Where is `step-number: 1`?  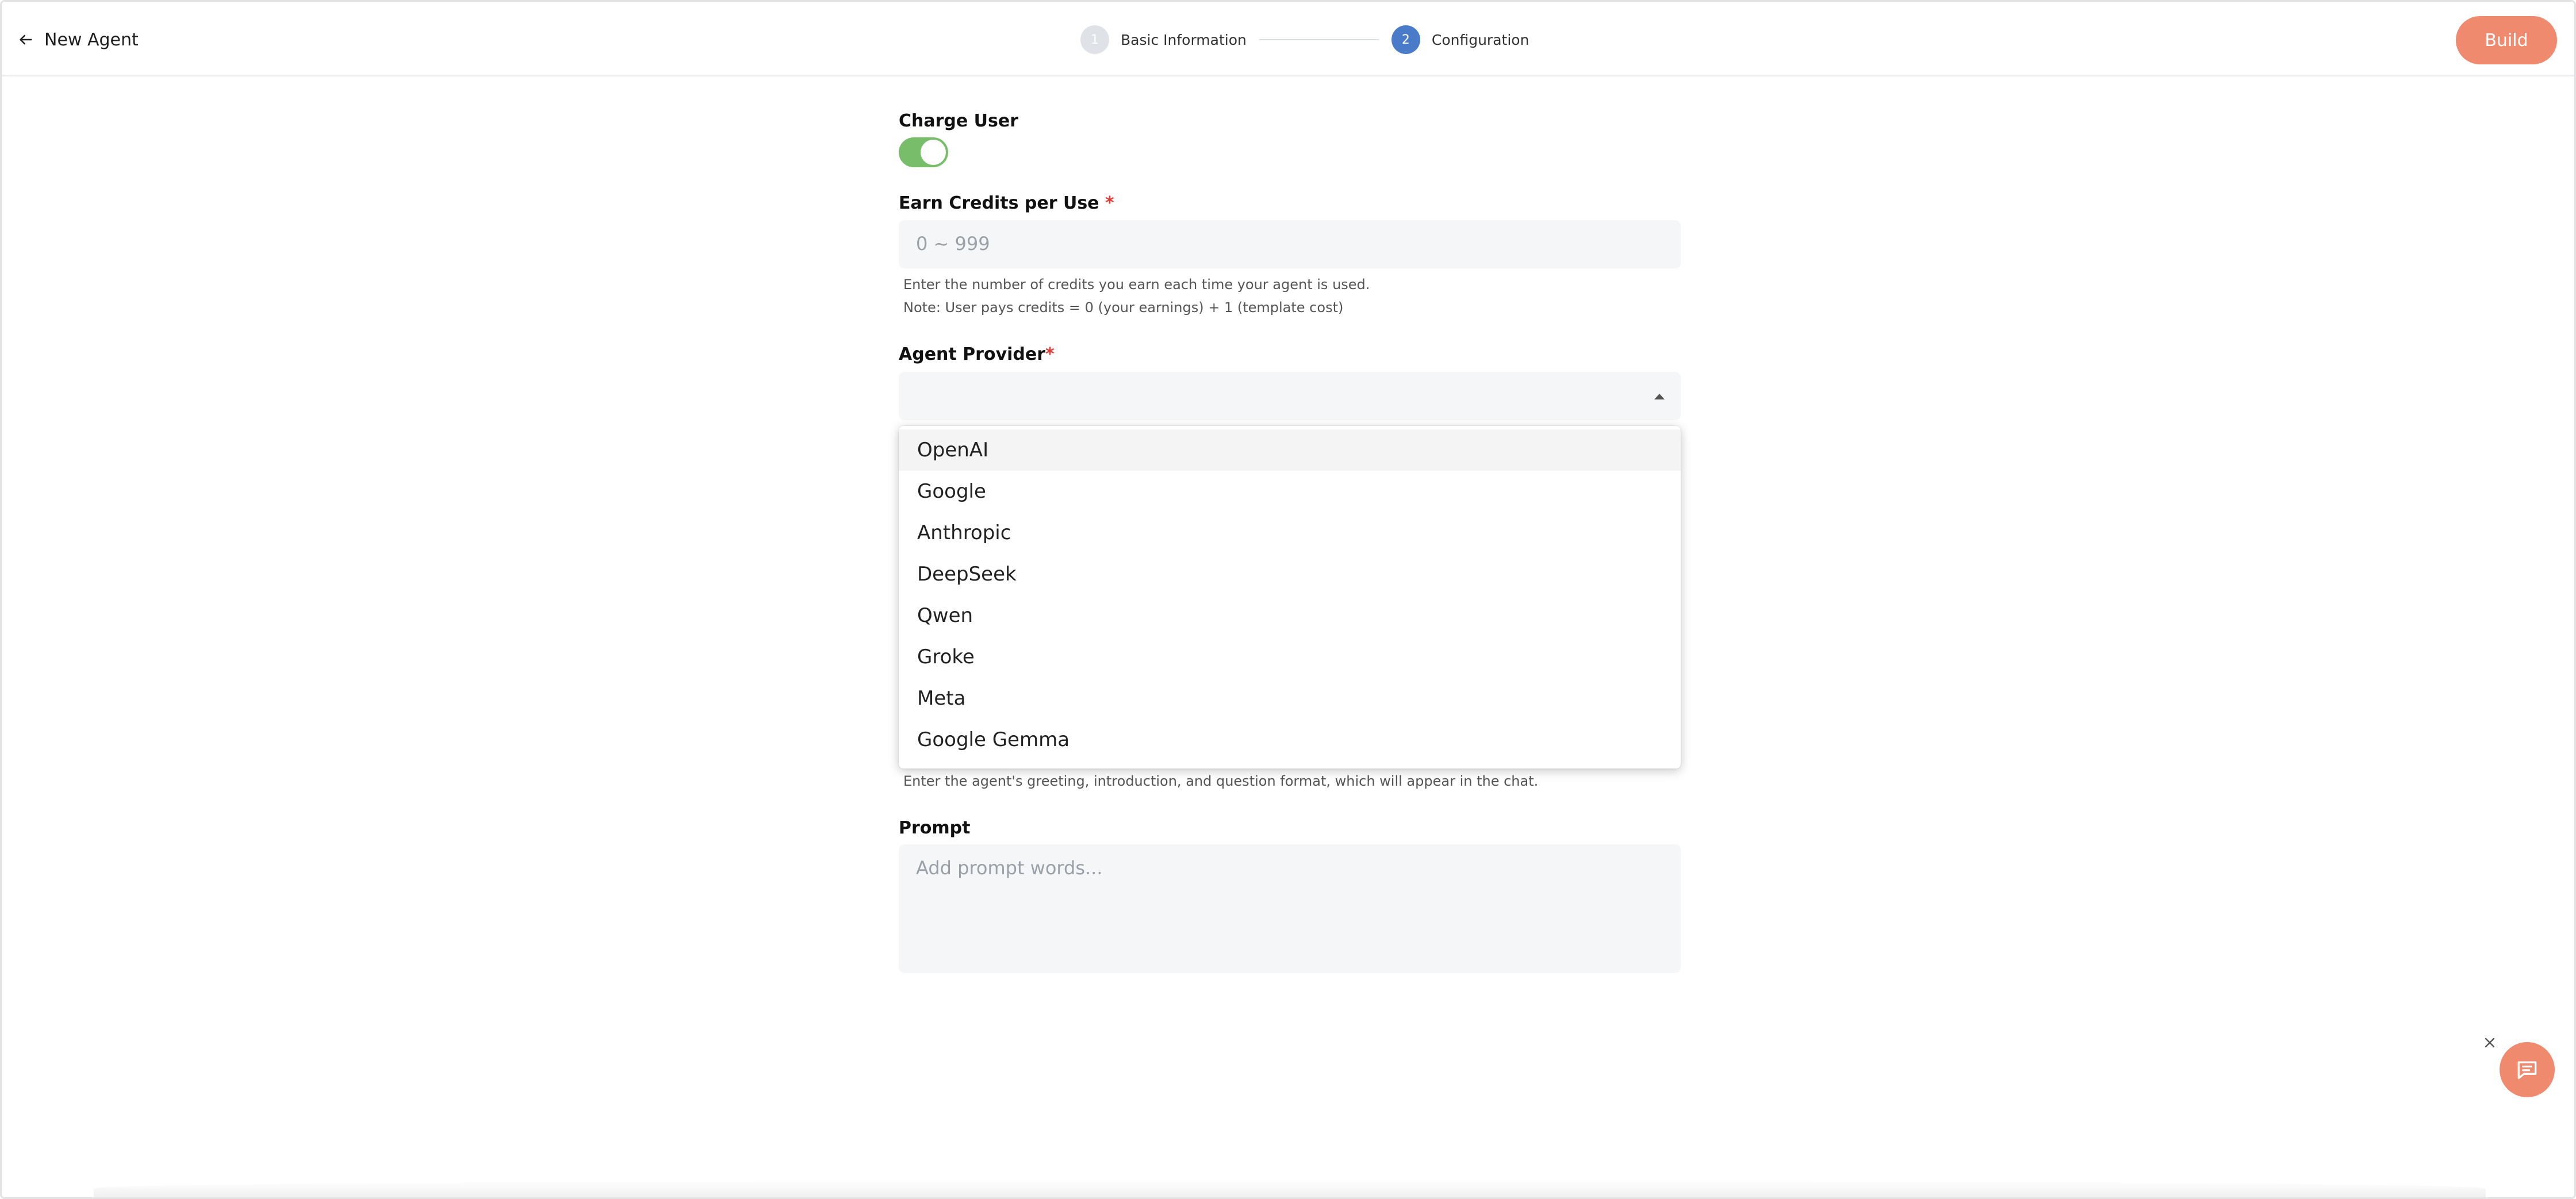 step-number: 1 is located at coordinates (1094, 40).